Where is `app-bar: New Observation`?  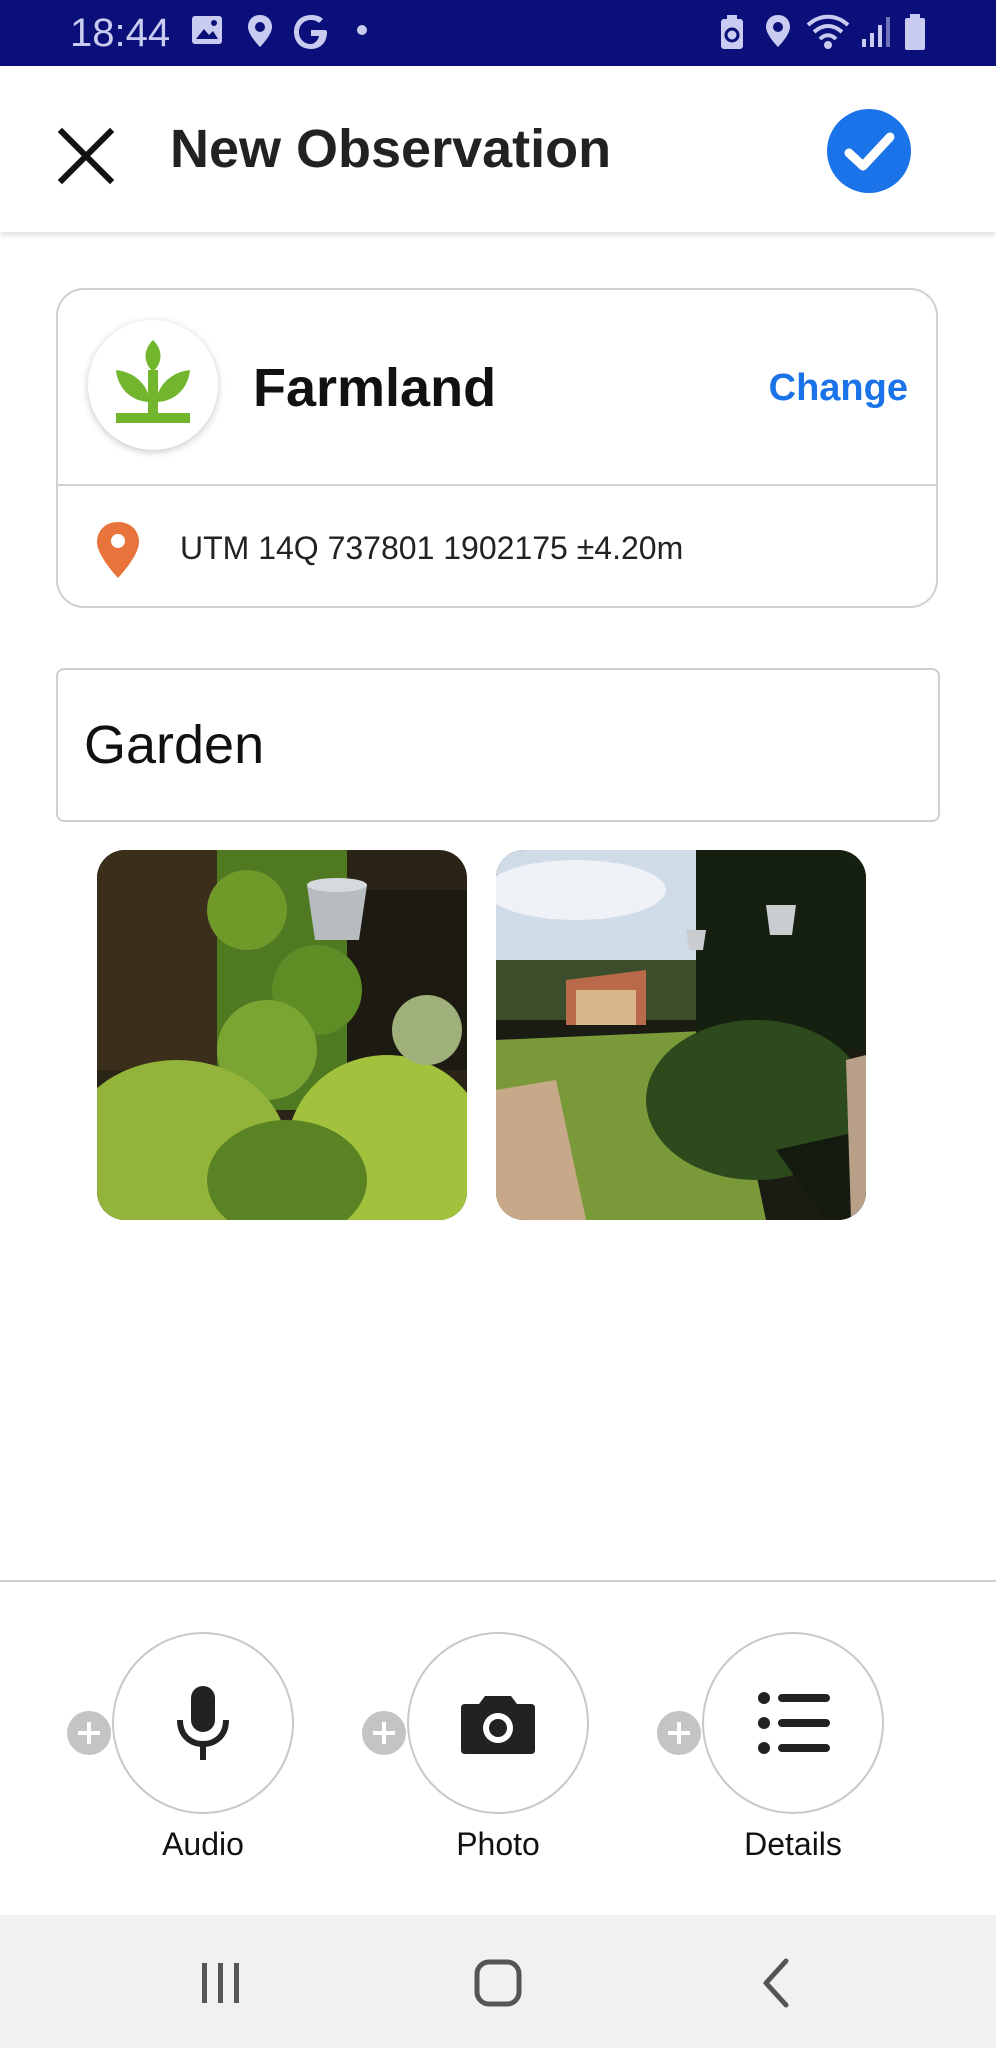
app-bar: New Observation is located at coordinates (498, 149).